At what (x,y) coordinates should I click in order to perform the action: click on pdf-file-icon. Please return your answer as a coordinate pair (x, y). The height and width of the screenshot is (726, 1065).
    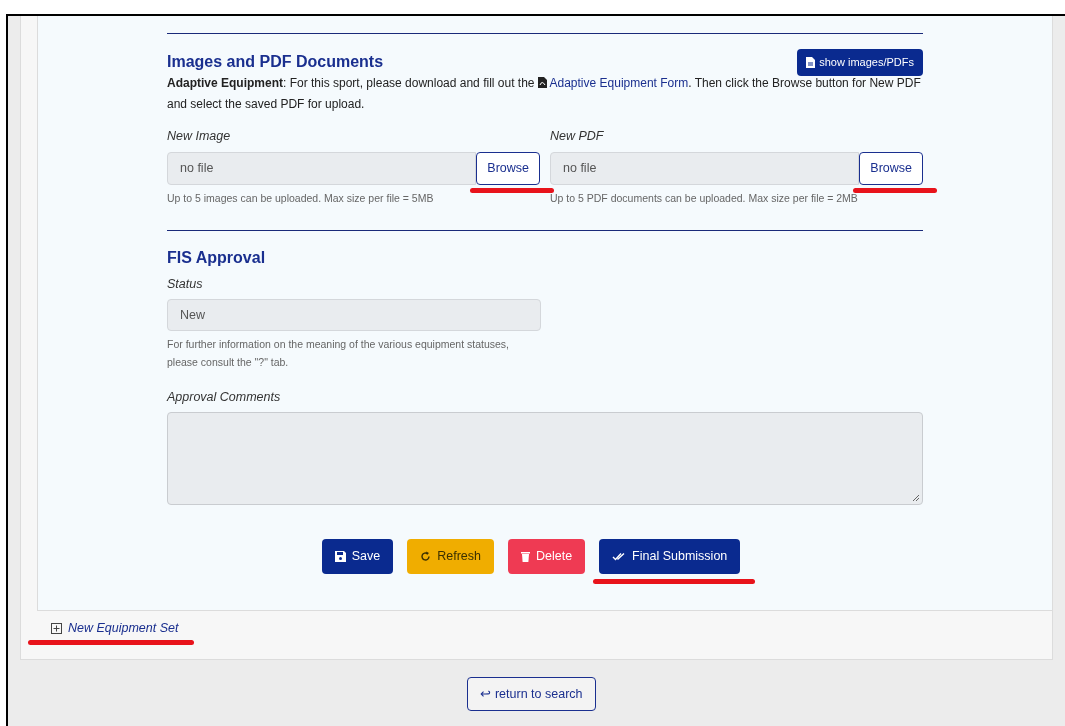
    Looking at the image, I should click on (542, 82).